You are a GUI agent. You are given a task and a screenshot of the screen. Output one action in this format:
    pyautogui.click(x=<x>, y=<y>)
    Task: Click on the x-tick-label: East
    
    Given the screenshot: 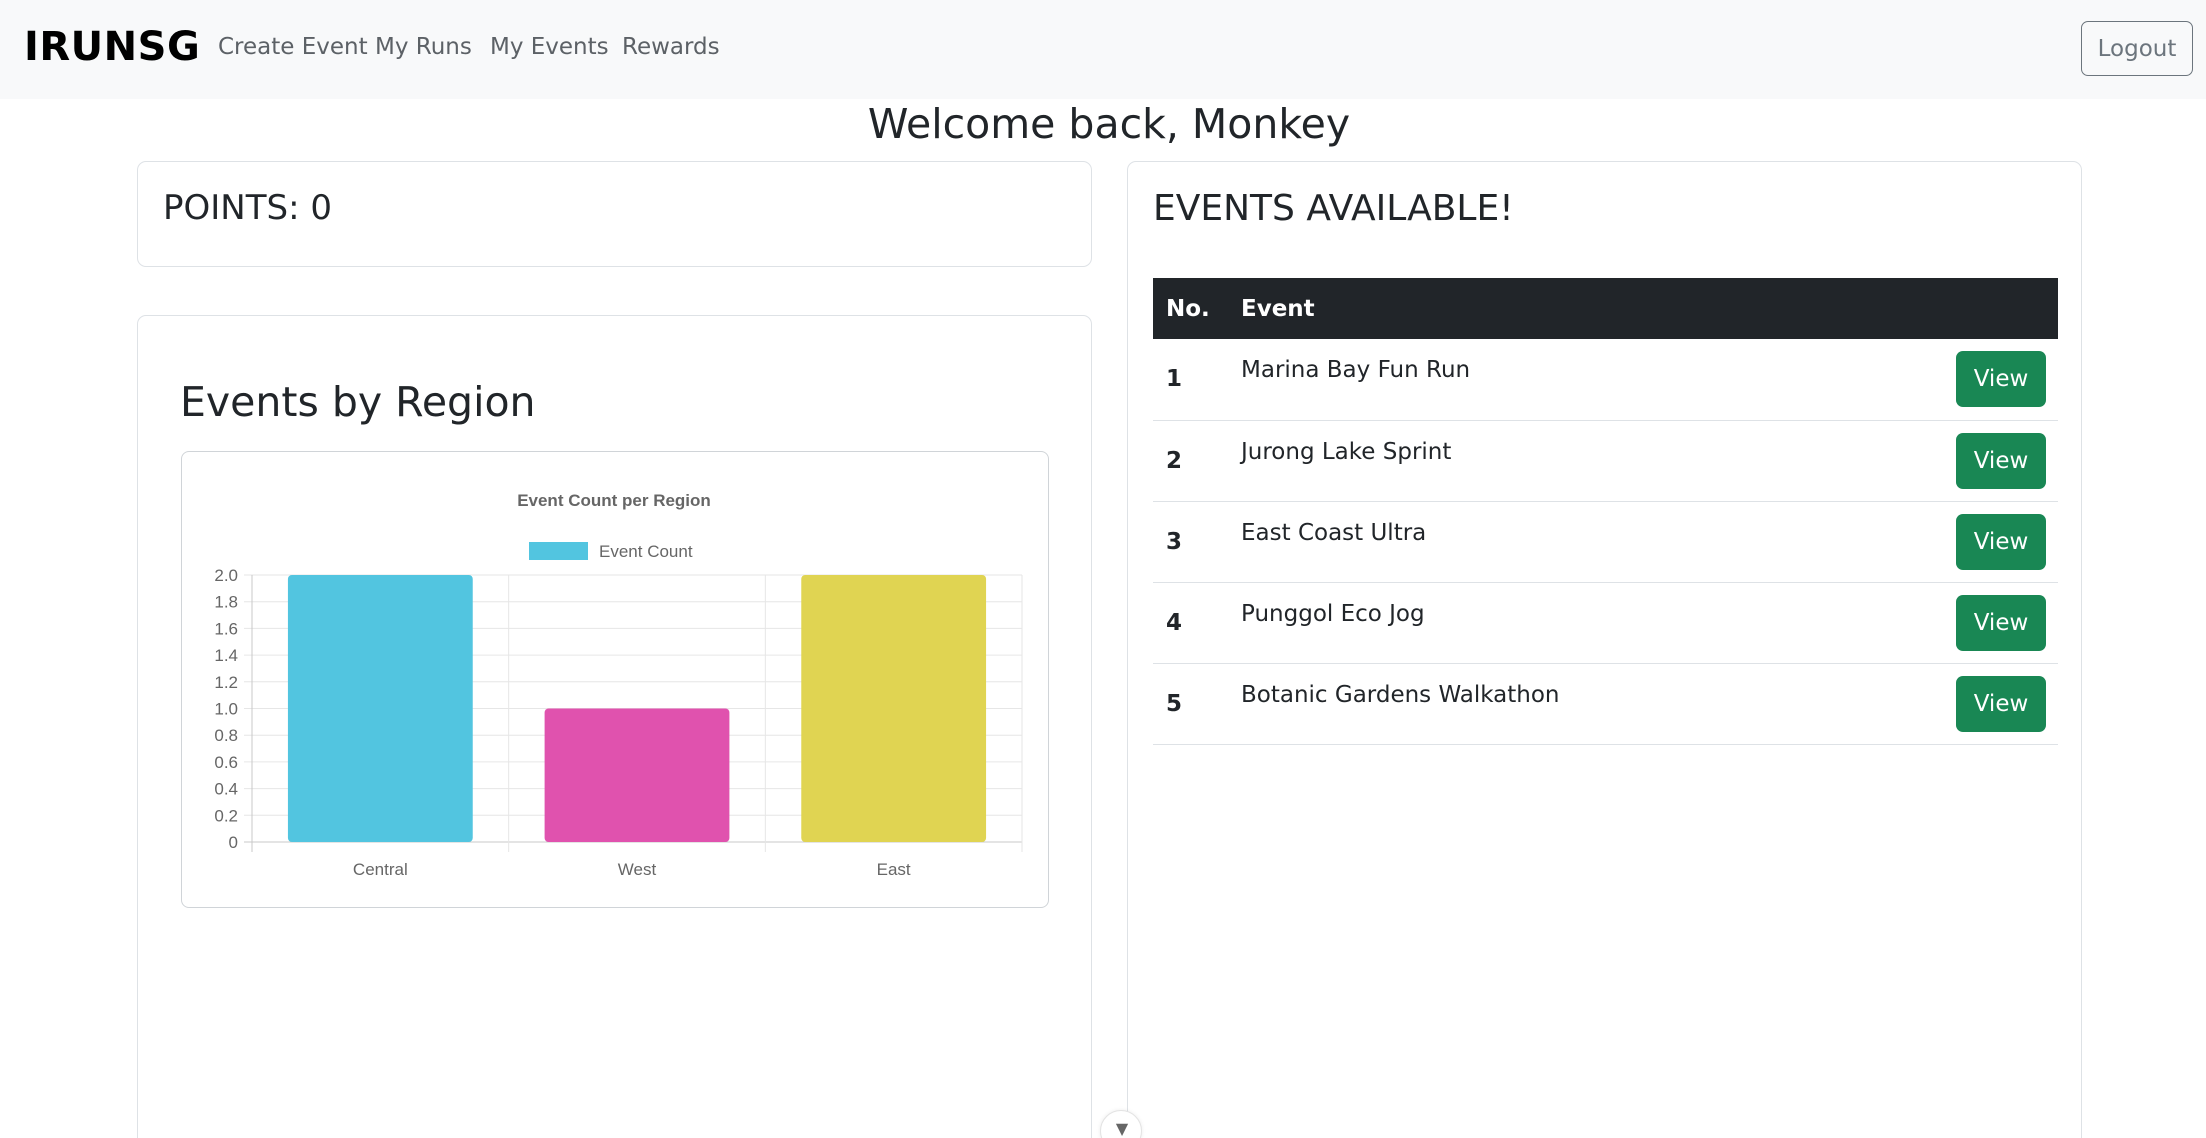 What is the action you would take?
    pyautogui.click(x=894, y=869)
    